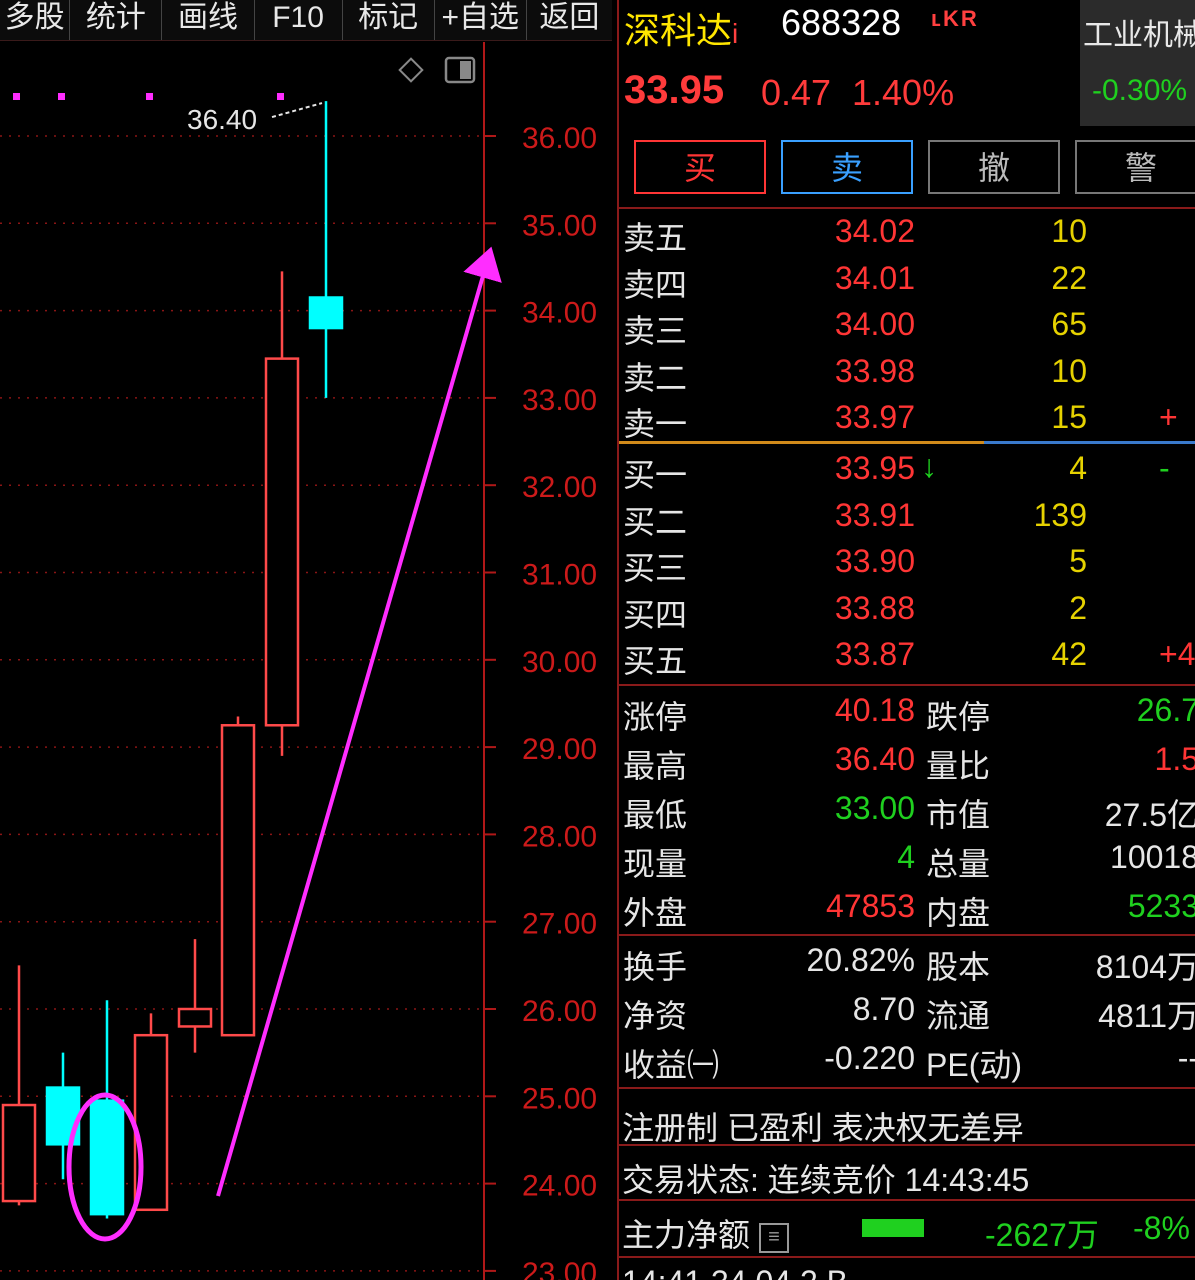 The image size is (1195, 1280). I want to click on cancel-order-button: 撤, so click(994, 167).